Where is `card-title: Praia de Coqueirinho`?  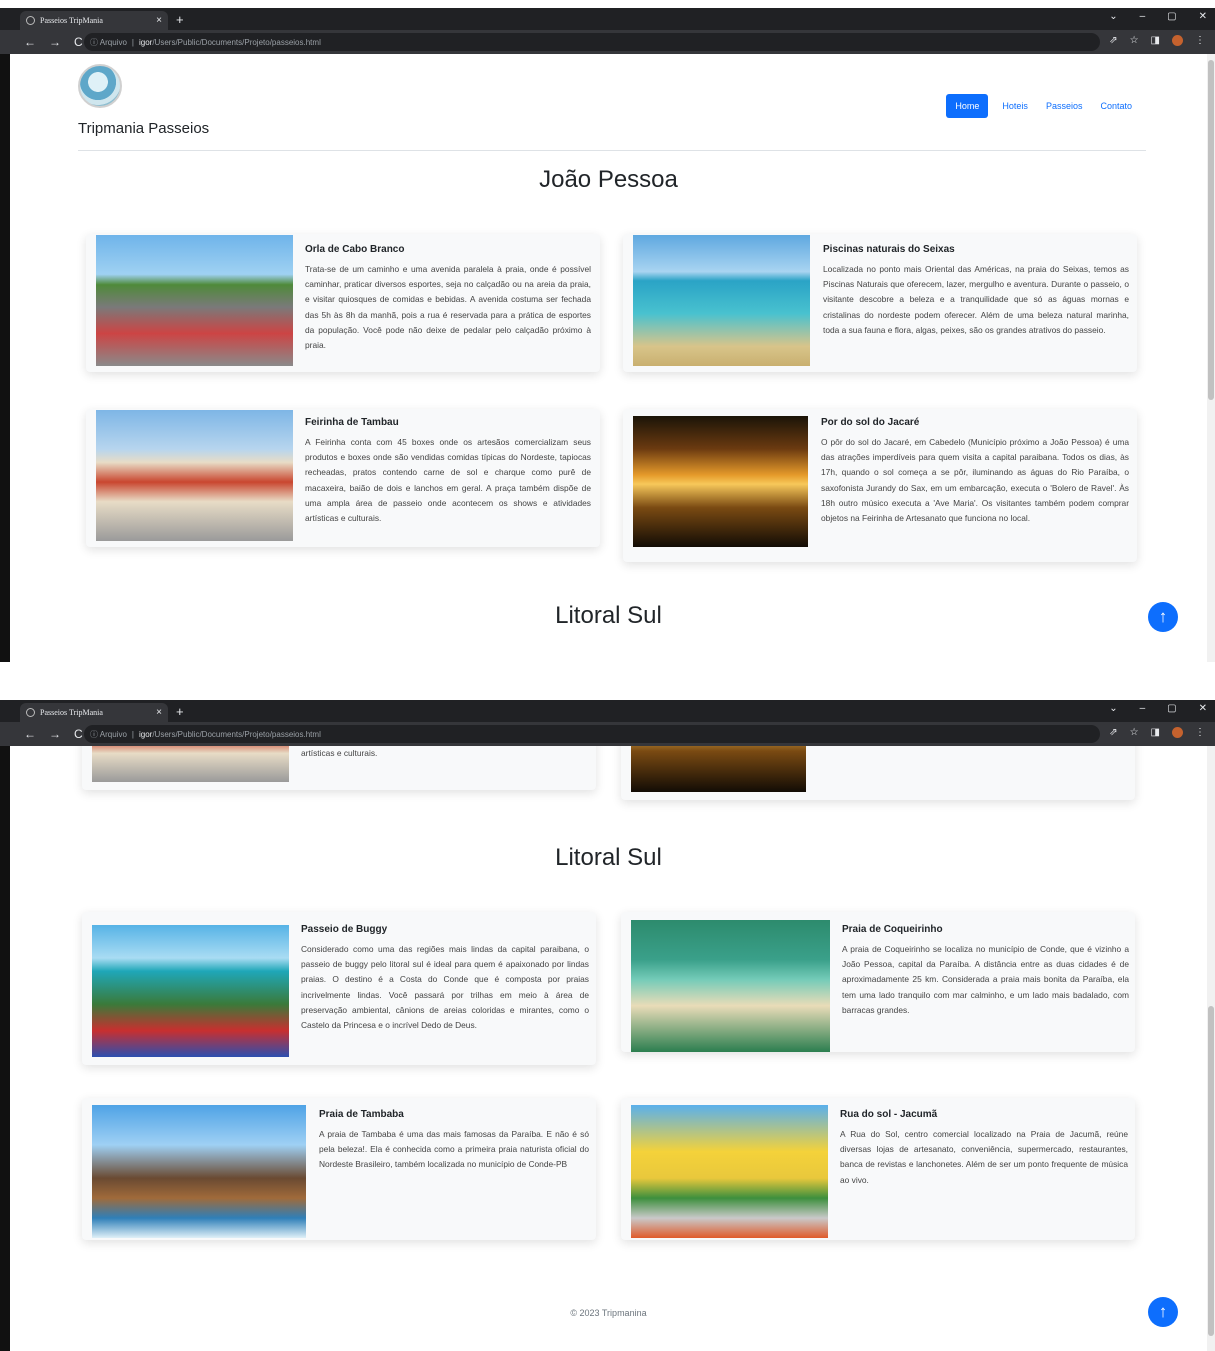 card-title: Praia de Coqueirinho is located at coordinates (892, 929).